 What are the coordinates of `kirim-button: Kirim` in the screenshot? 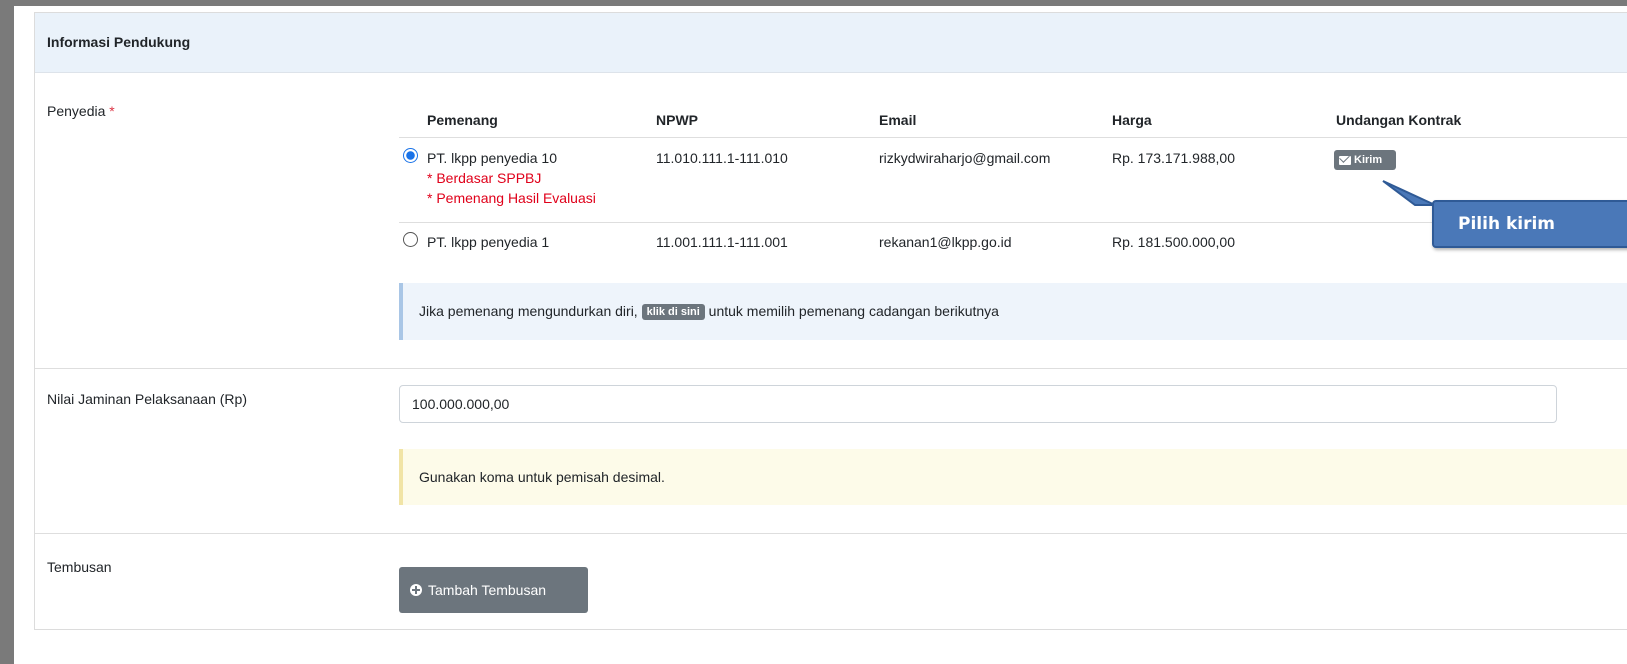 It's located at (1365, 160).